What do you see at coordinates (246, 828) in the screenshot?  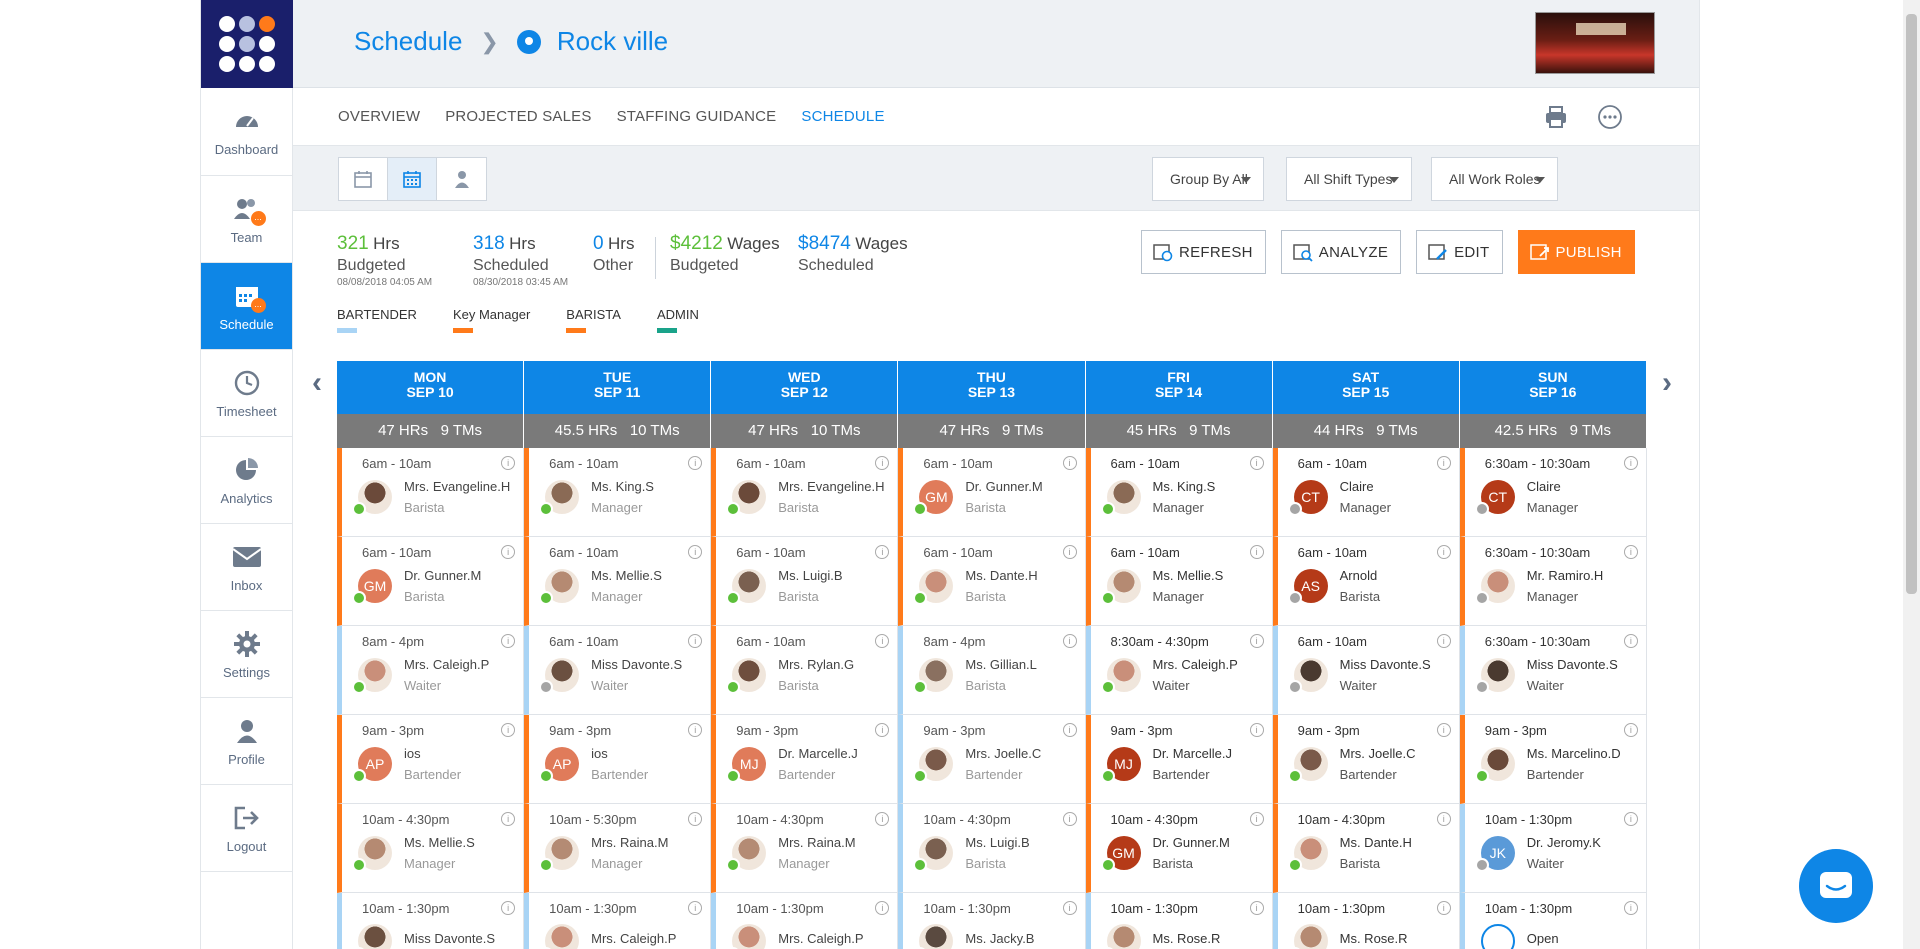 I see `sidebar-item-logout: Logout` at bounding box center [246, 828].